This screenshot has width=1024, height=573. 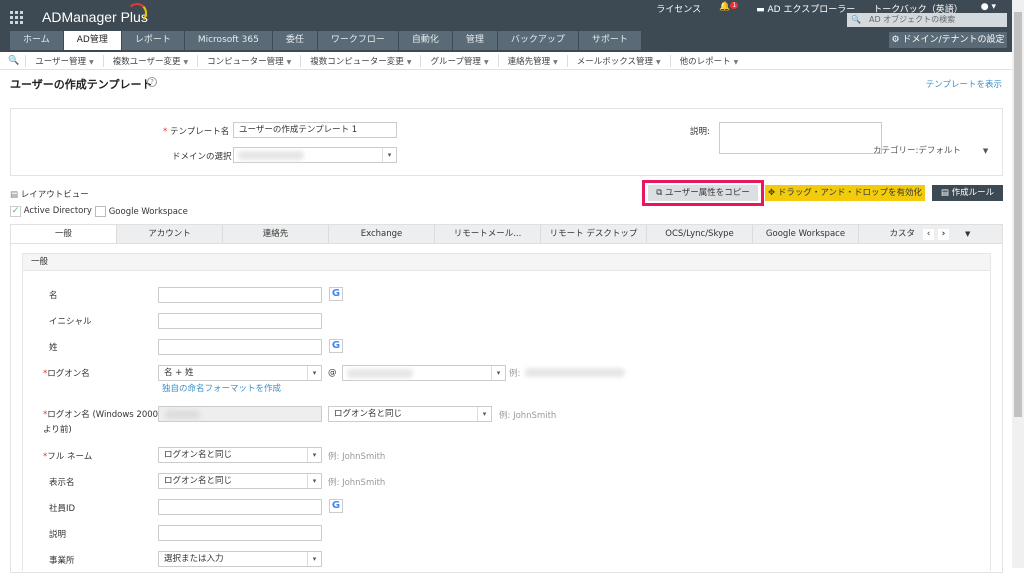 What do you see at coordinates (81, 84) in the screenshot?
I see `page-title: ユーザーの作成テンプレート` at bounding box center [81, 84].